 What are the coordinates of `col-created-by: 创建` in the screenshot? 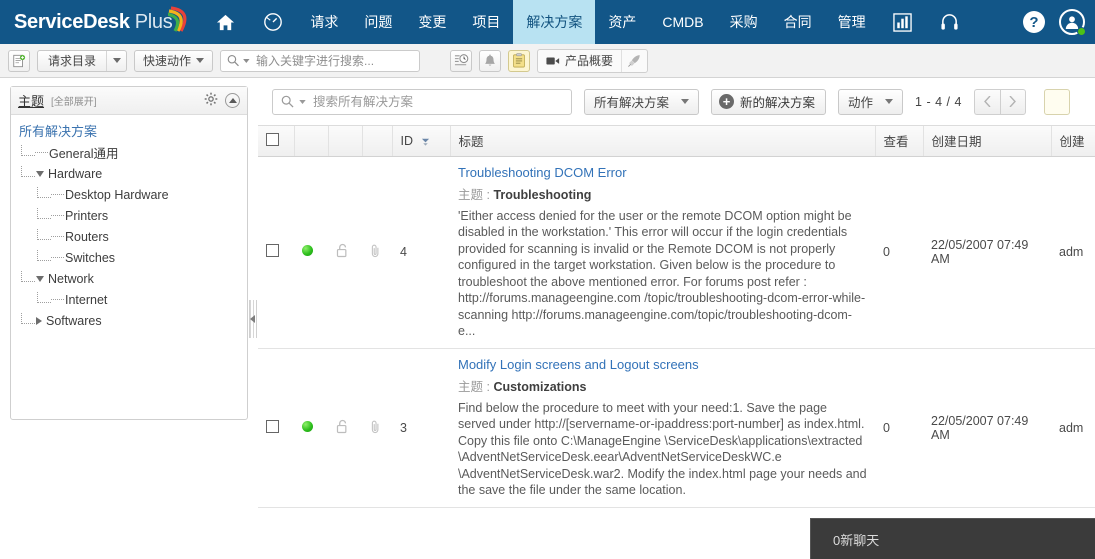 It's located at (1073, 141).